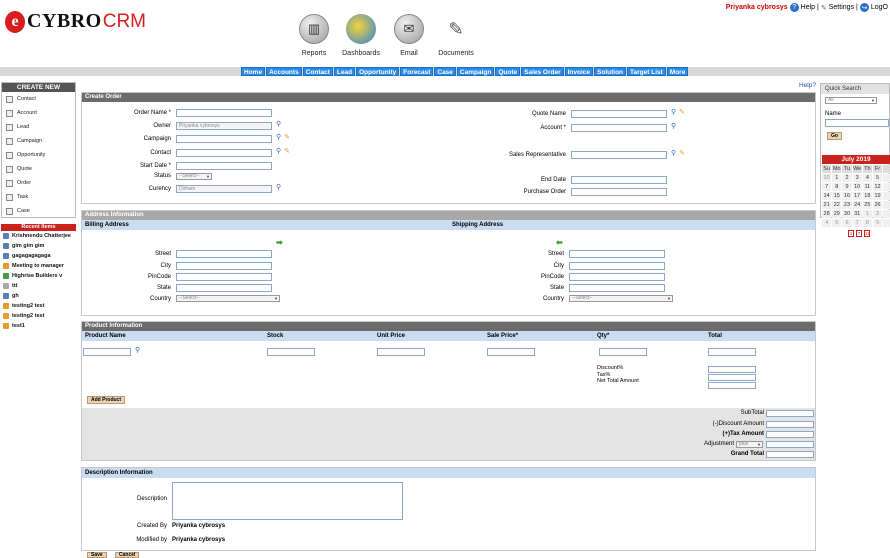 Image resolution: width=890 pixels, height=558 pixels. I want to click on help-link: Help?, so click(807, 85).